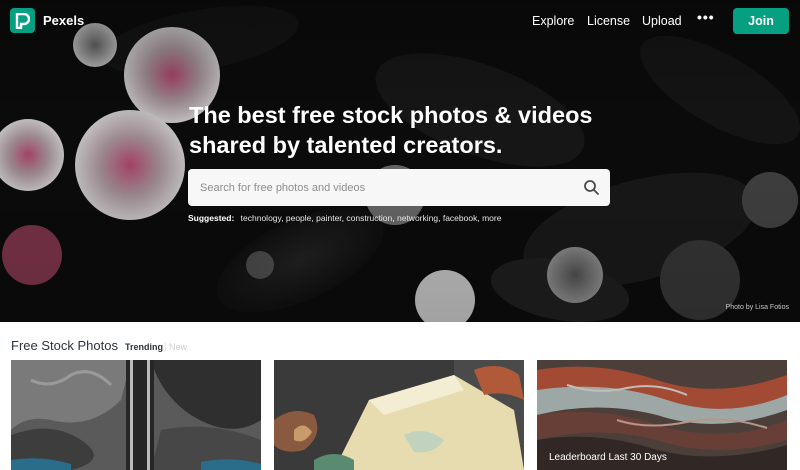  What do you see at coordinates (608, 21) in the screenshot?
I see `nav-link-license: License` at bounding box center [608, 21].